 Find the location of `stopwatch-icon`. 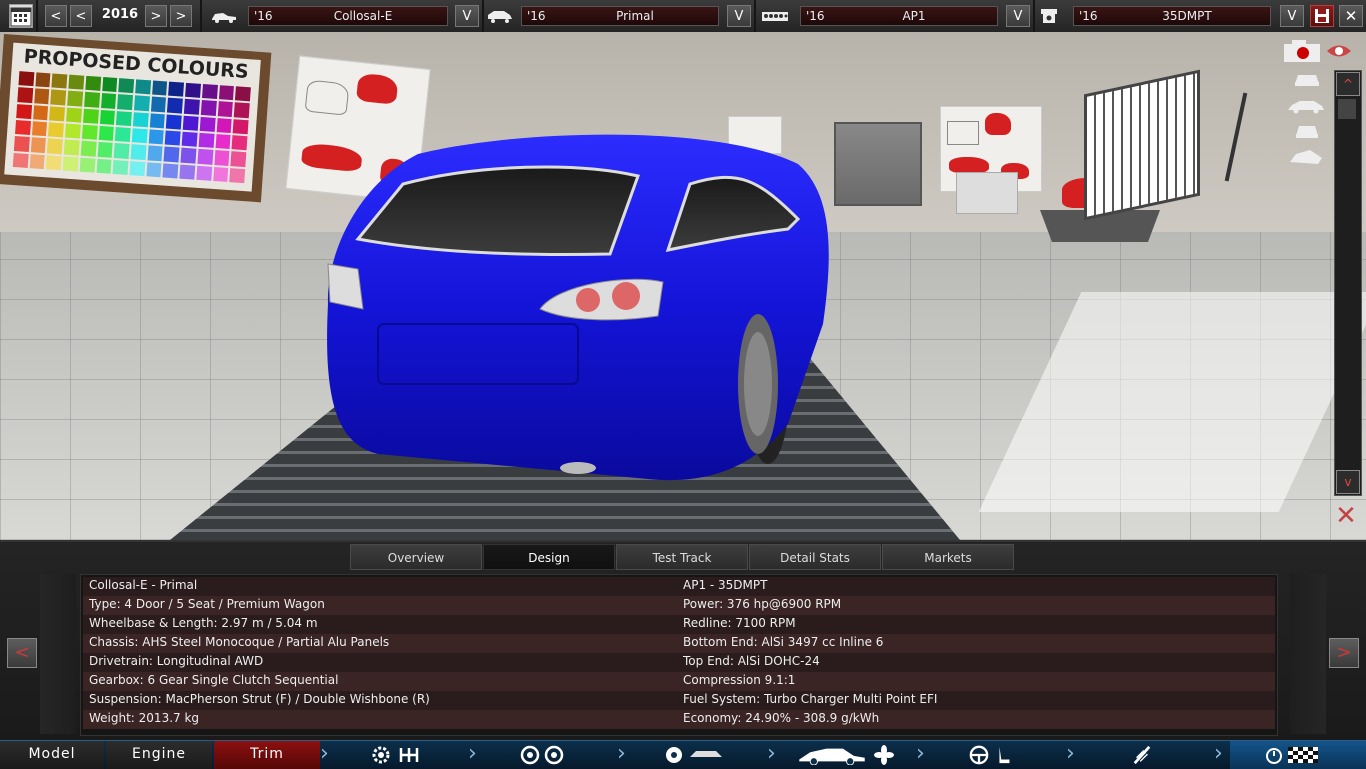

stopwatch-icon is located at coordinates (1274, 756).